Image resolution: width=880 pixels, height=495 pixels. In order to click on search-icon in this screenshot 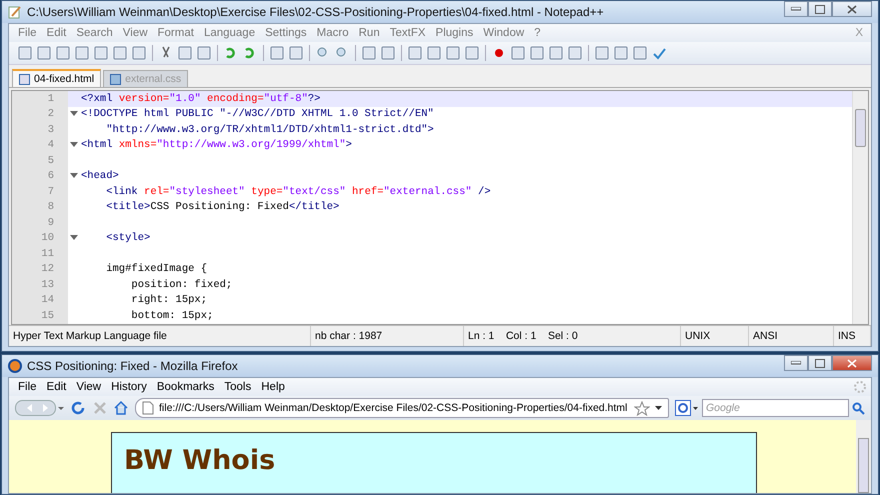, I will do `click(858, 408)`.